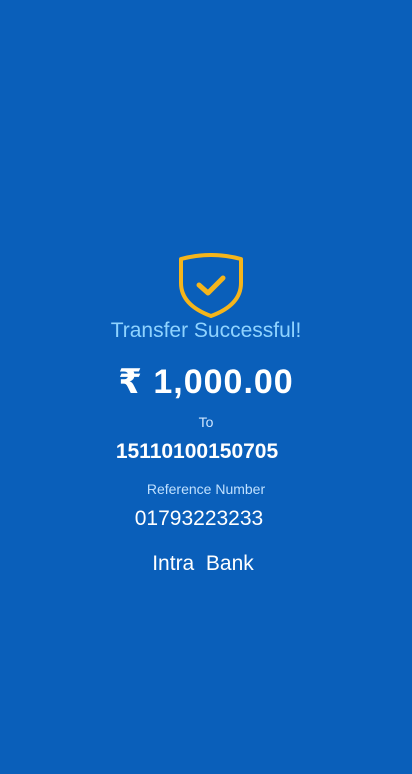 This screenshot has height=774, width=412. What do you see at coordinates (197, 451) in the screenshot?
I see `beneficiary-account-number: 15110100150705` at bounding box center [197, 451].